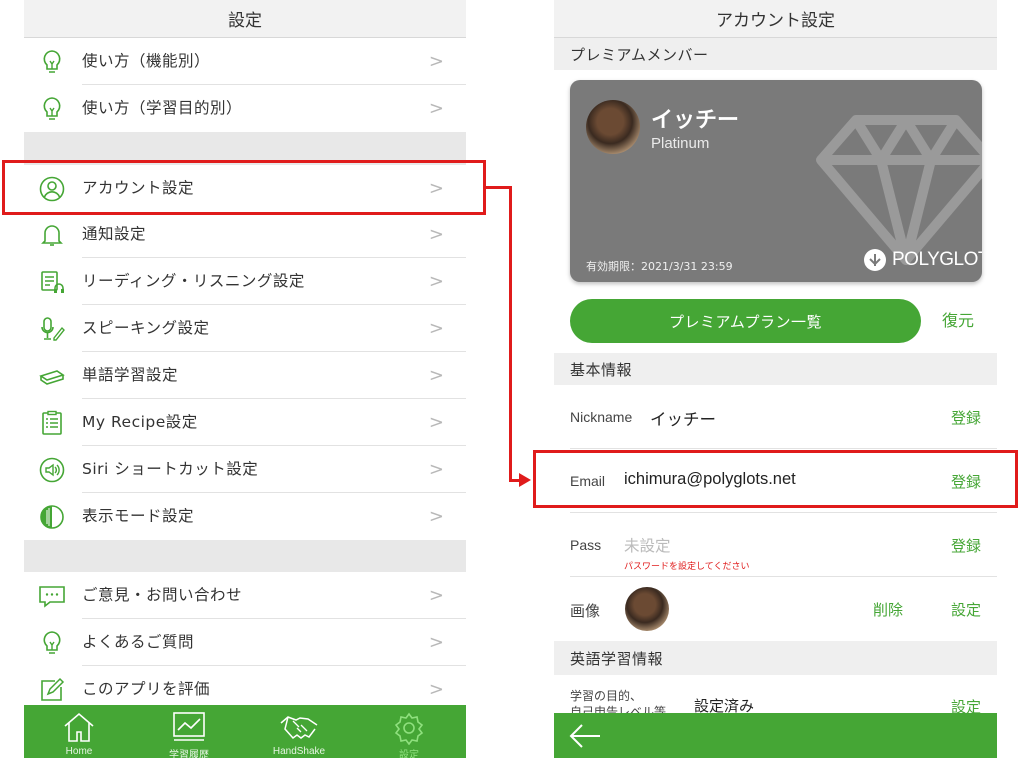 The width and height of the screenshot is (1024, 758). I want to click on section-header-english: 英語学習情報, so click(775, 658).